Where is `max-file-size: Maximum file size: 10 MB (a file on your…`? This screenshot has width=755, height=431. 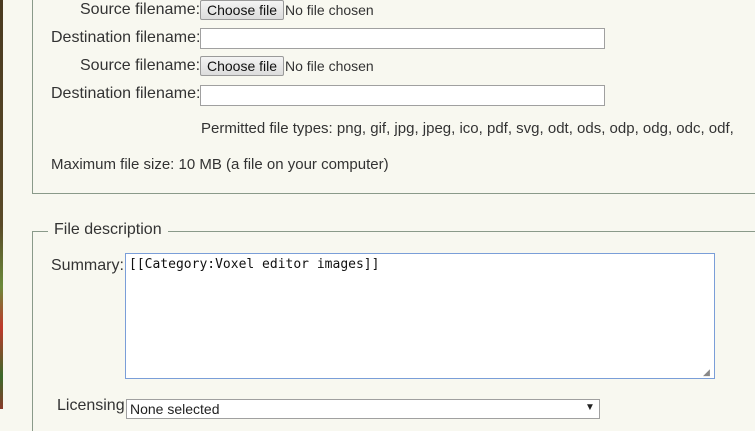
max-file-size: Maximum file size: 10 MB (a file on your… is located at coordinates (220, 164).